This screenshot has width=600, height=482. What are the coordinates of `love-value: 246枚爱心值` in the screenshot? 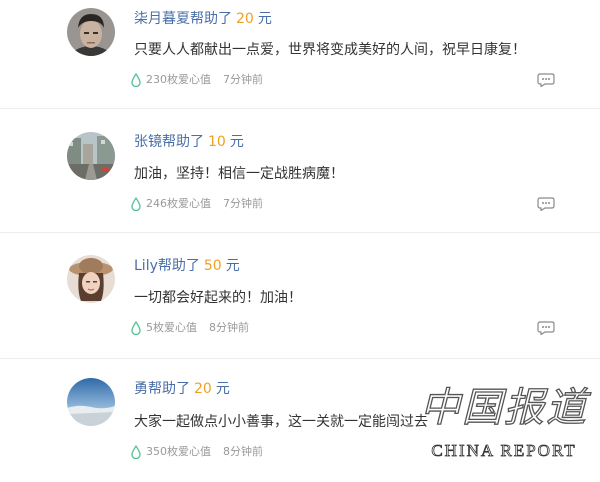 It's located at (178, 203).